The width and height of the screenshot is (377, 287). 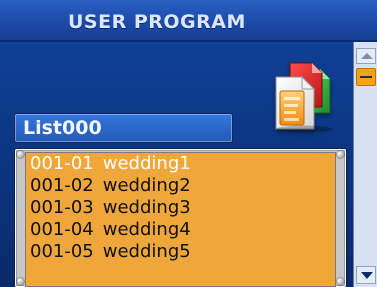 What do you see at coordinates (146, 207) in the screenshot?
I see `program-name: wedding3` at bounding box center [146, 207].